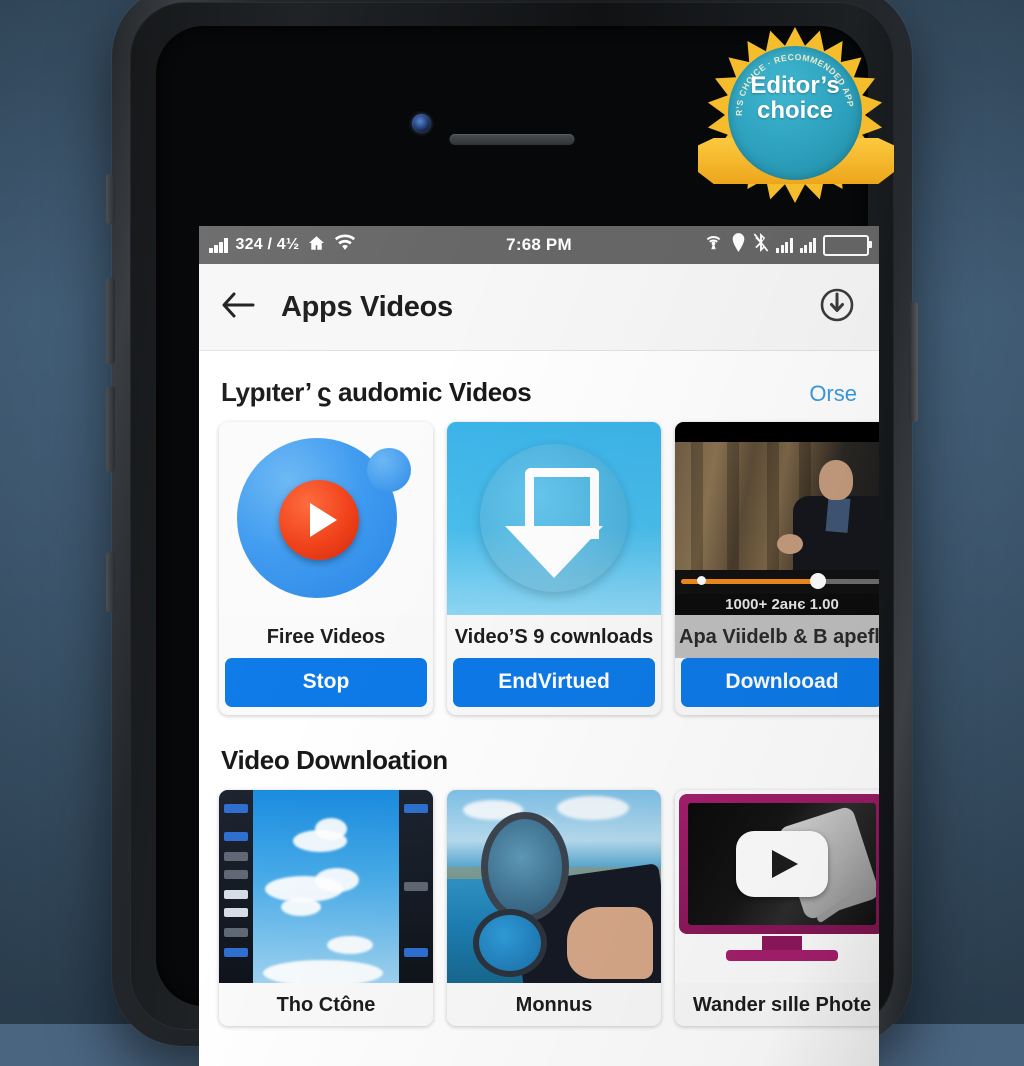  Describe the element at coordinates (795, 110) in the screenshot. I see `badge-line-2: choice` at that location.